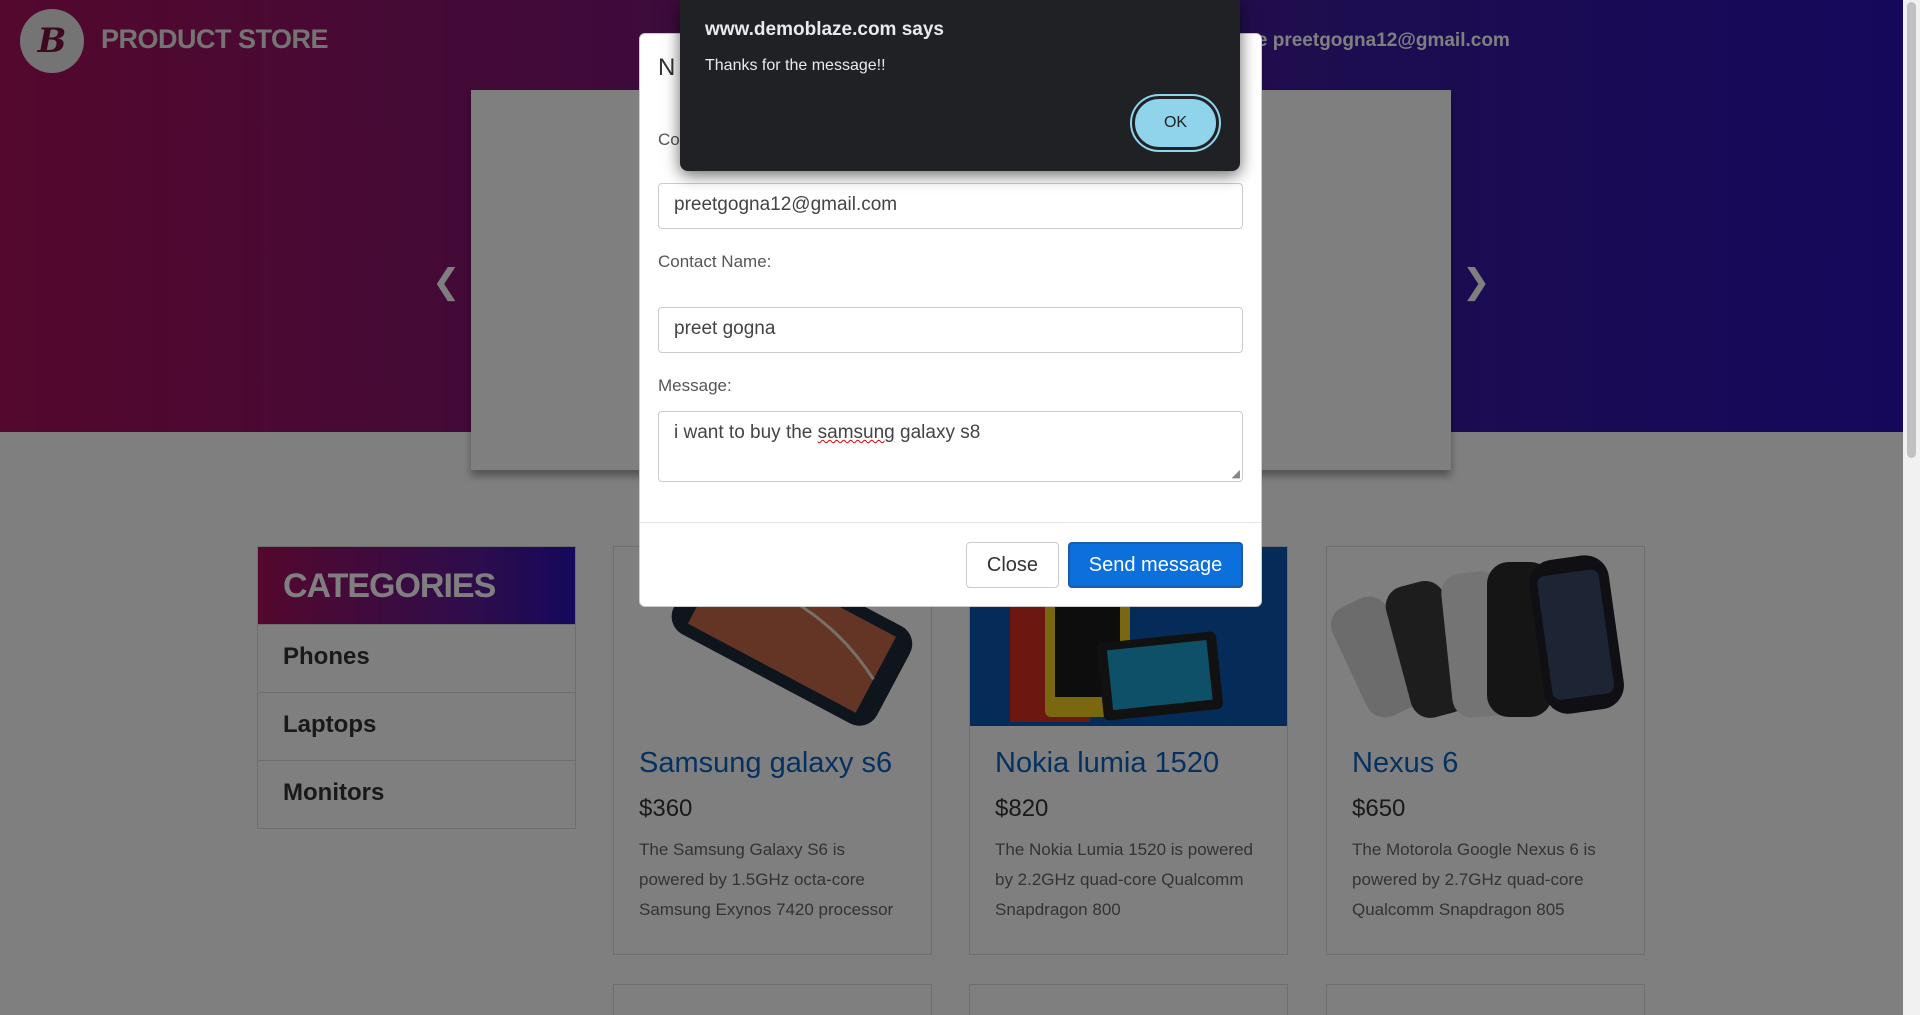 The image size is (1920, 1015). I want to click on close-button: Close, so click(1012, 565).